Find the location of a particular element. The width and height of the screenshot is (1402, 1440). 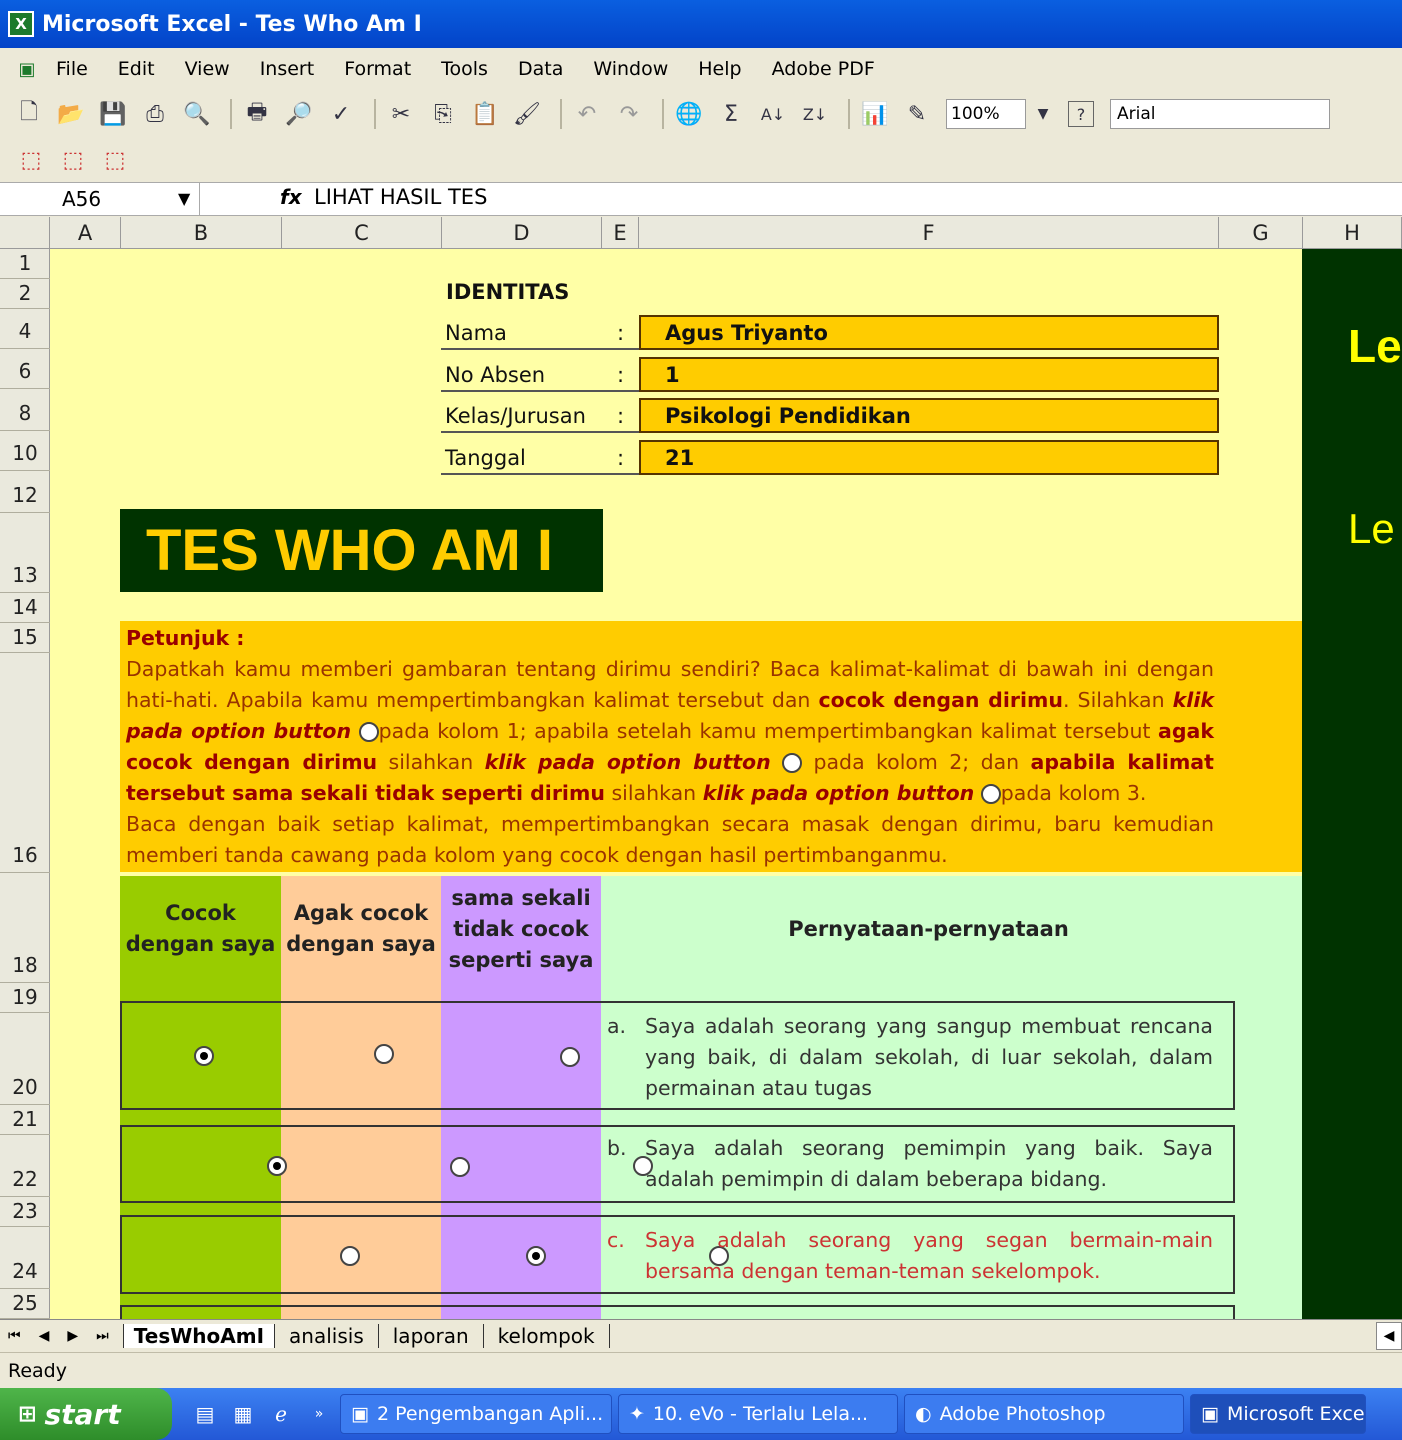

menu-window: Window is located at coordinates (630, 69).